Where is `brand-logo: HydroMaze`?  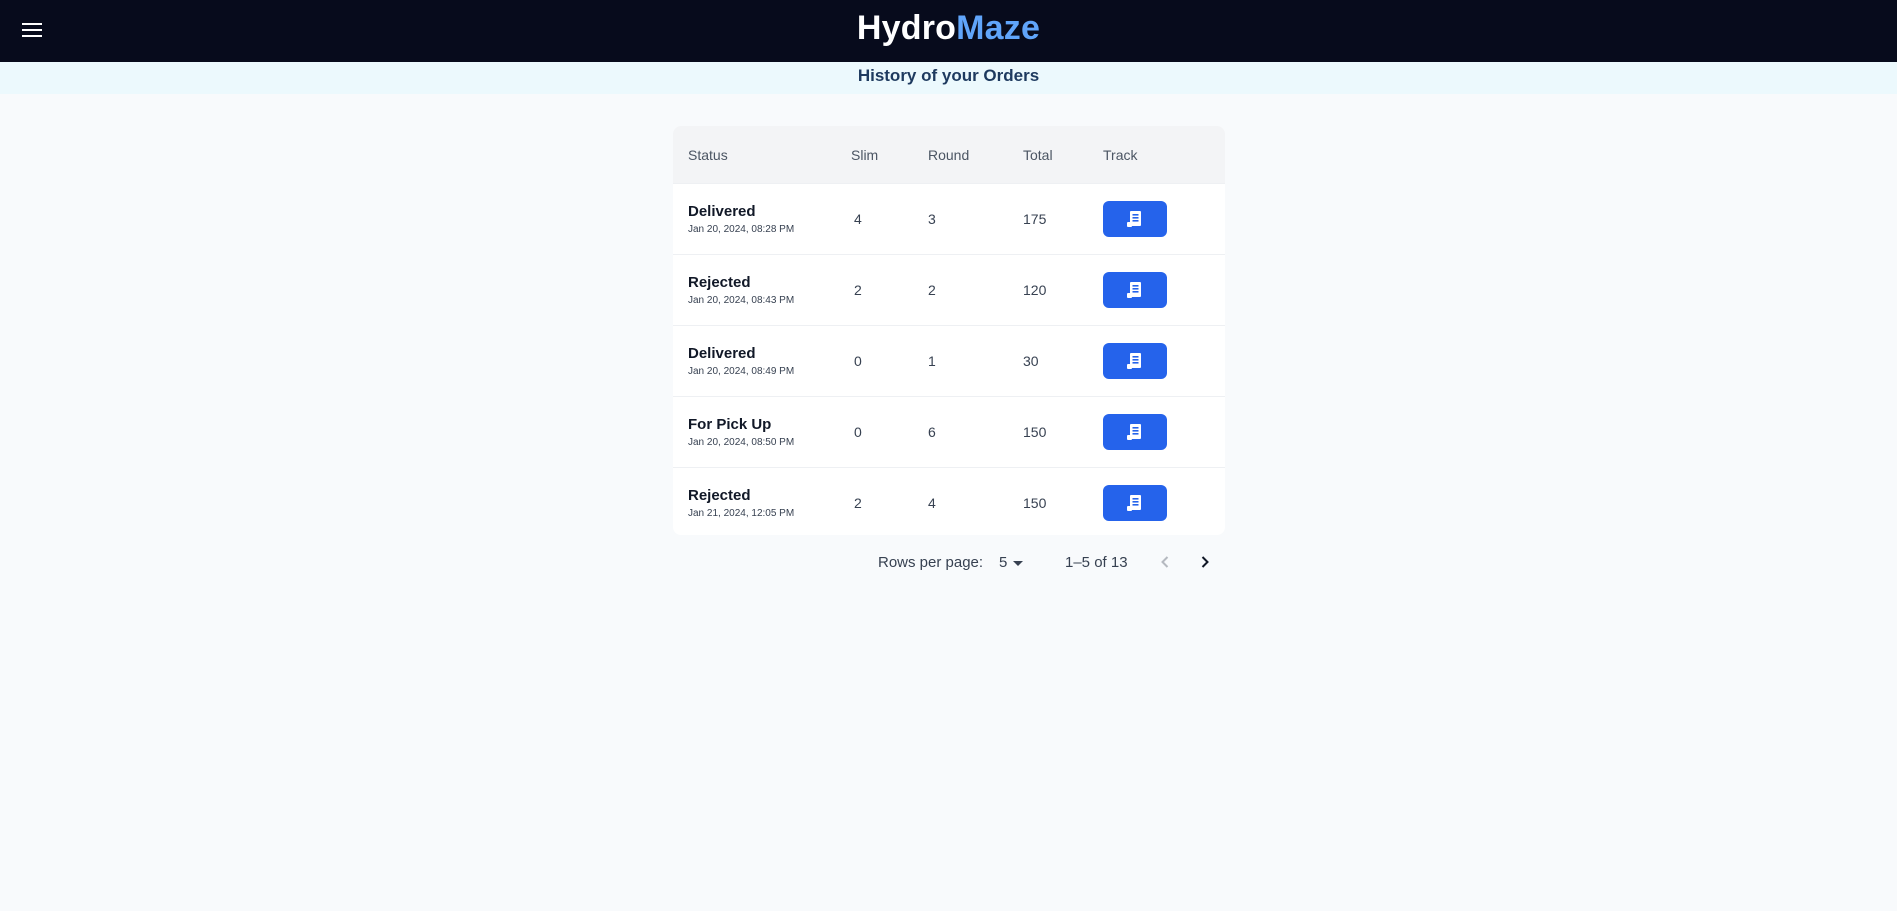
brand-logo: HydroMaze is located at coordinates (948, 28).